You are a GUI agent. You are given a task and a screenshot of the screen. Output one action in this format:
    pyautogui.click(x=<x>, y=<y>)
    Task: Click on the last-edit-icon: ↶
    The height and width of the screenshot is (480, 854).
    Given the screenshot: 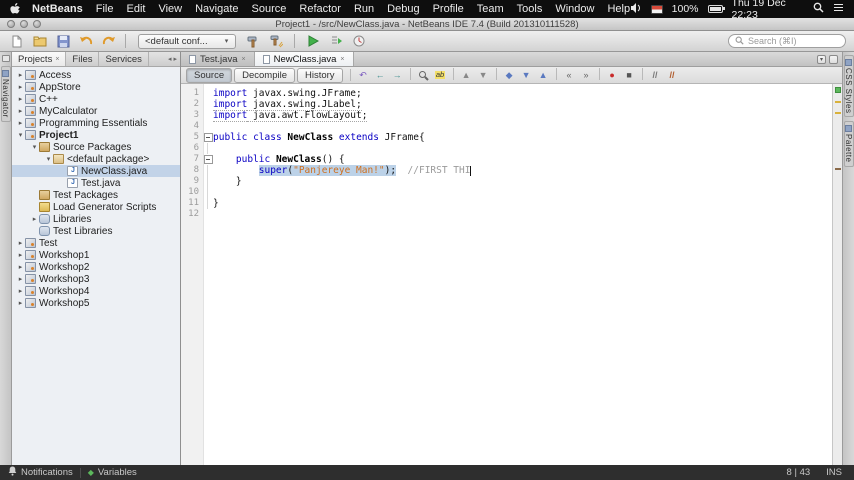 What is the action you would take?
    pyautogui.click(x=363, y=75)
    